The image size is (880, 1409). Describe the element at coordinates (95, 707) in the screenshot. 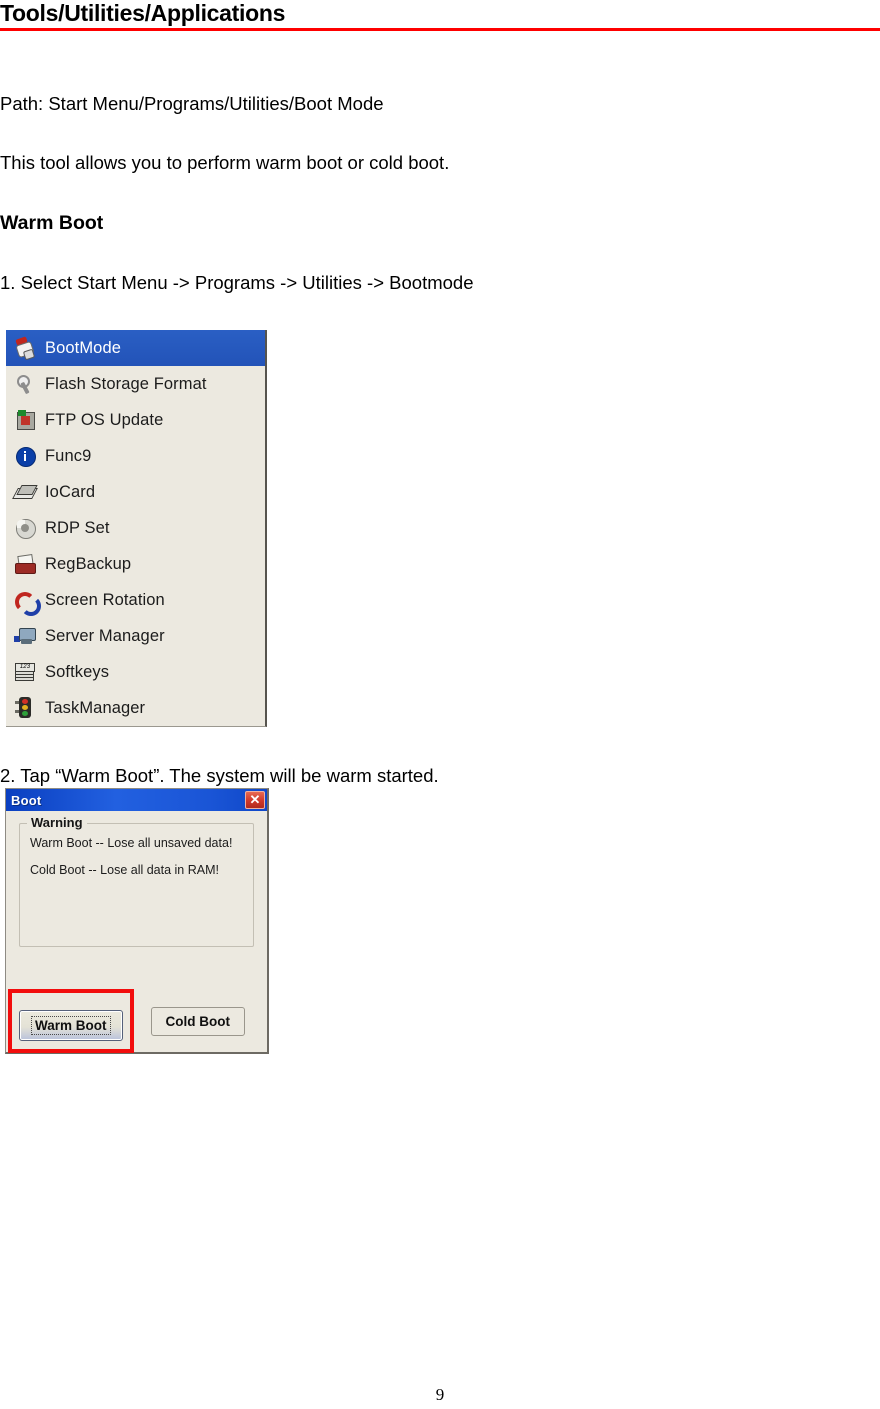

I see `menu-item-label: TaskManager` at that location.